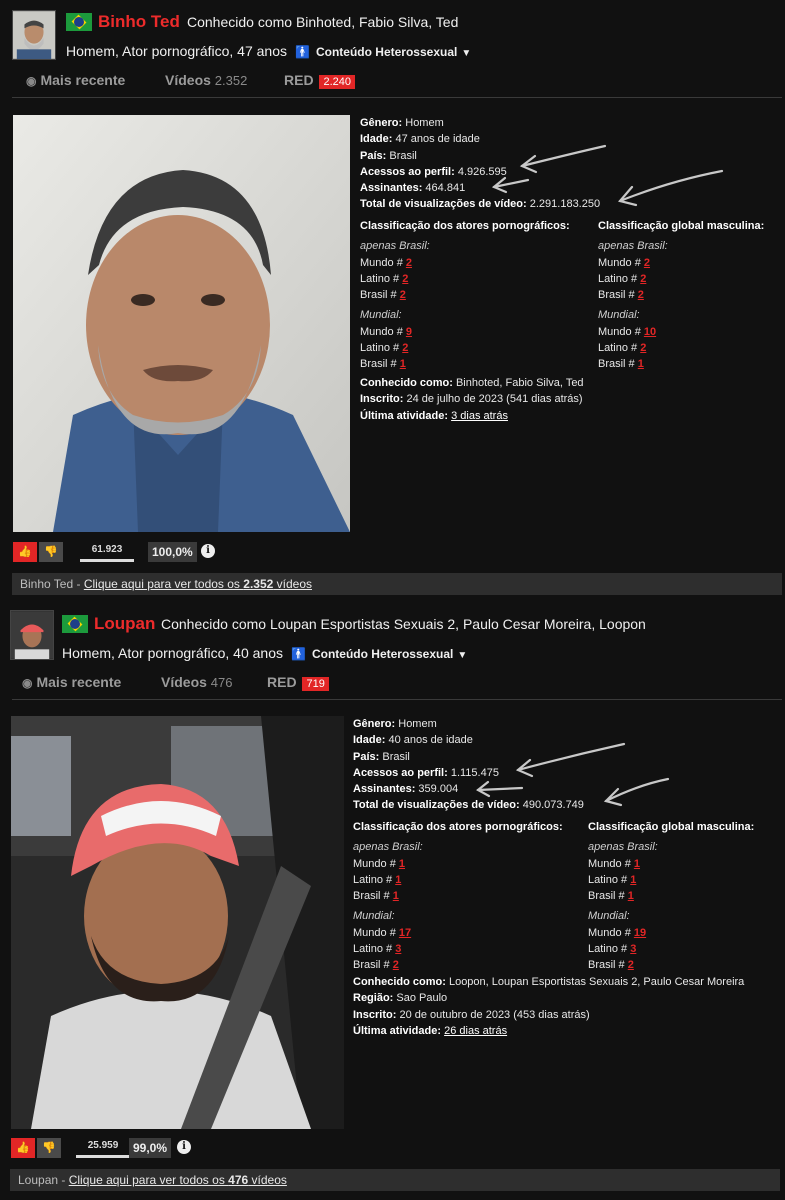 The image size is (785, 1200). Describe the element at coordinates (377, 949) in the screenshot. I see `rank-row: Latino # 3` at that location.